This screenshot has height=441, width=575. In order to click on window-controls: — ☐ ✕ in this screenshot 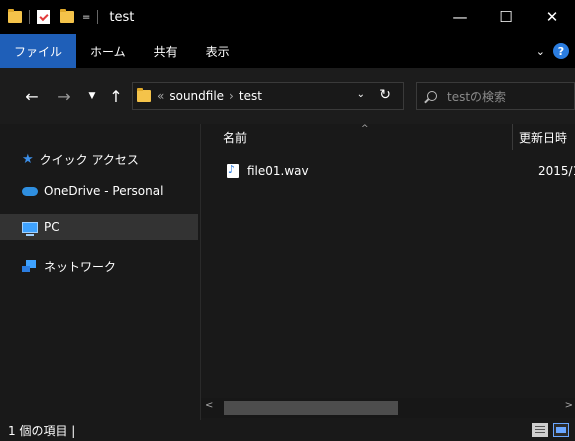, I will do `click(506, 17)`.